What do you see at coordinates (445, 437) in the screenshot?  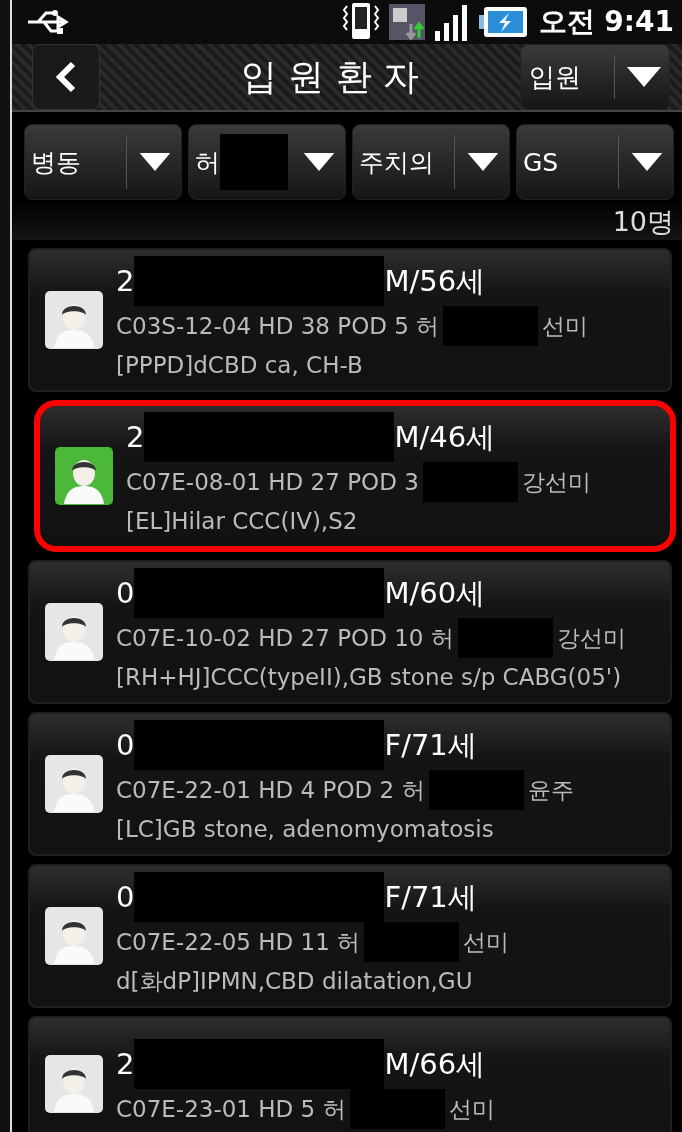 I see `sex-age: M/46세` at bounding box center [445, 437].